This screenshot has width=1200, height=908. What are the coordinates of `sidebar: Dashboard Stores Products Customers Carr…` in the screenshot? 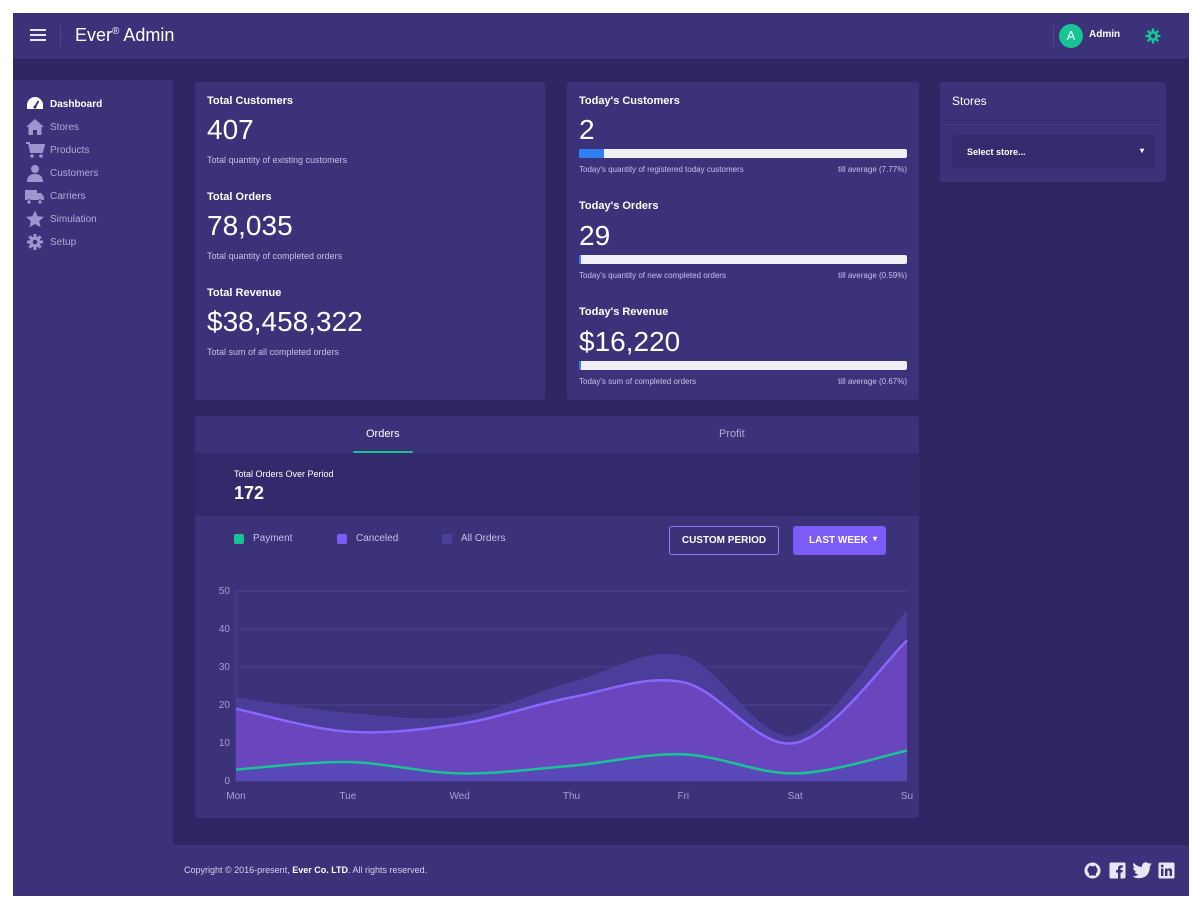 It's located at (93, 488).